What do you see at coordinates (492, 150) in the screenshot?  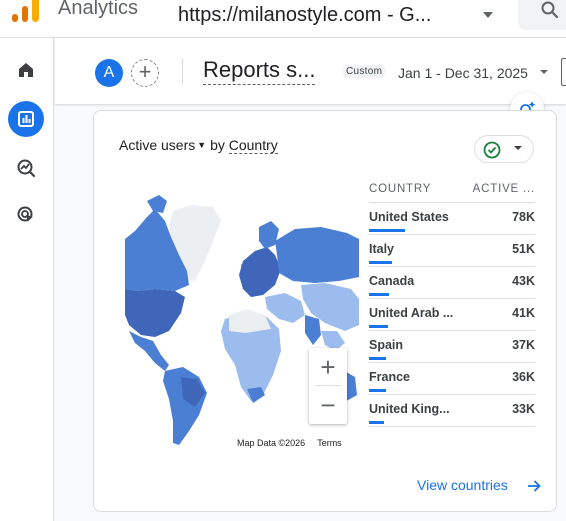 I see `check-circle-icon` at bounding box center [492, 150].